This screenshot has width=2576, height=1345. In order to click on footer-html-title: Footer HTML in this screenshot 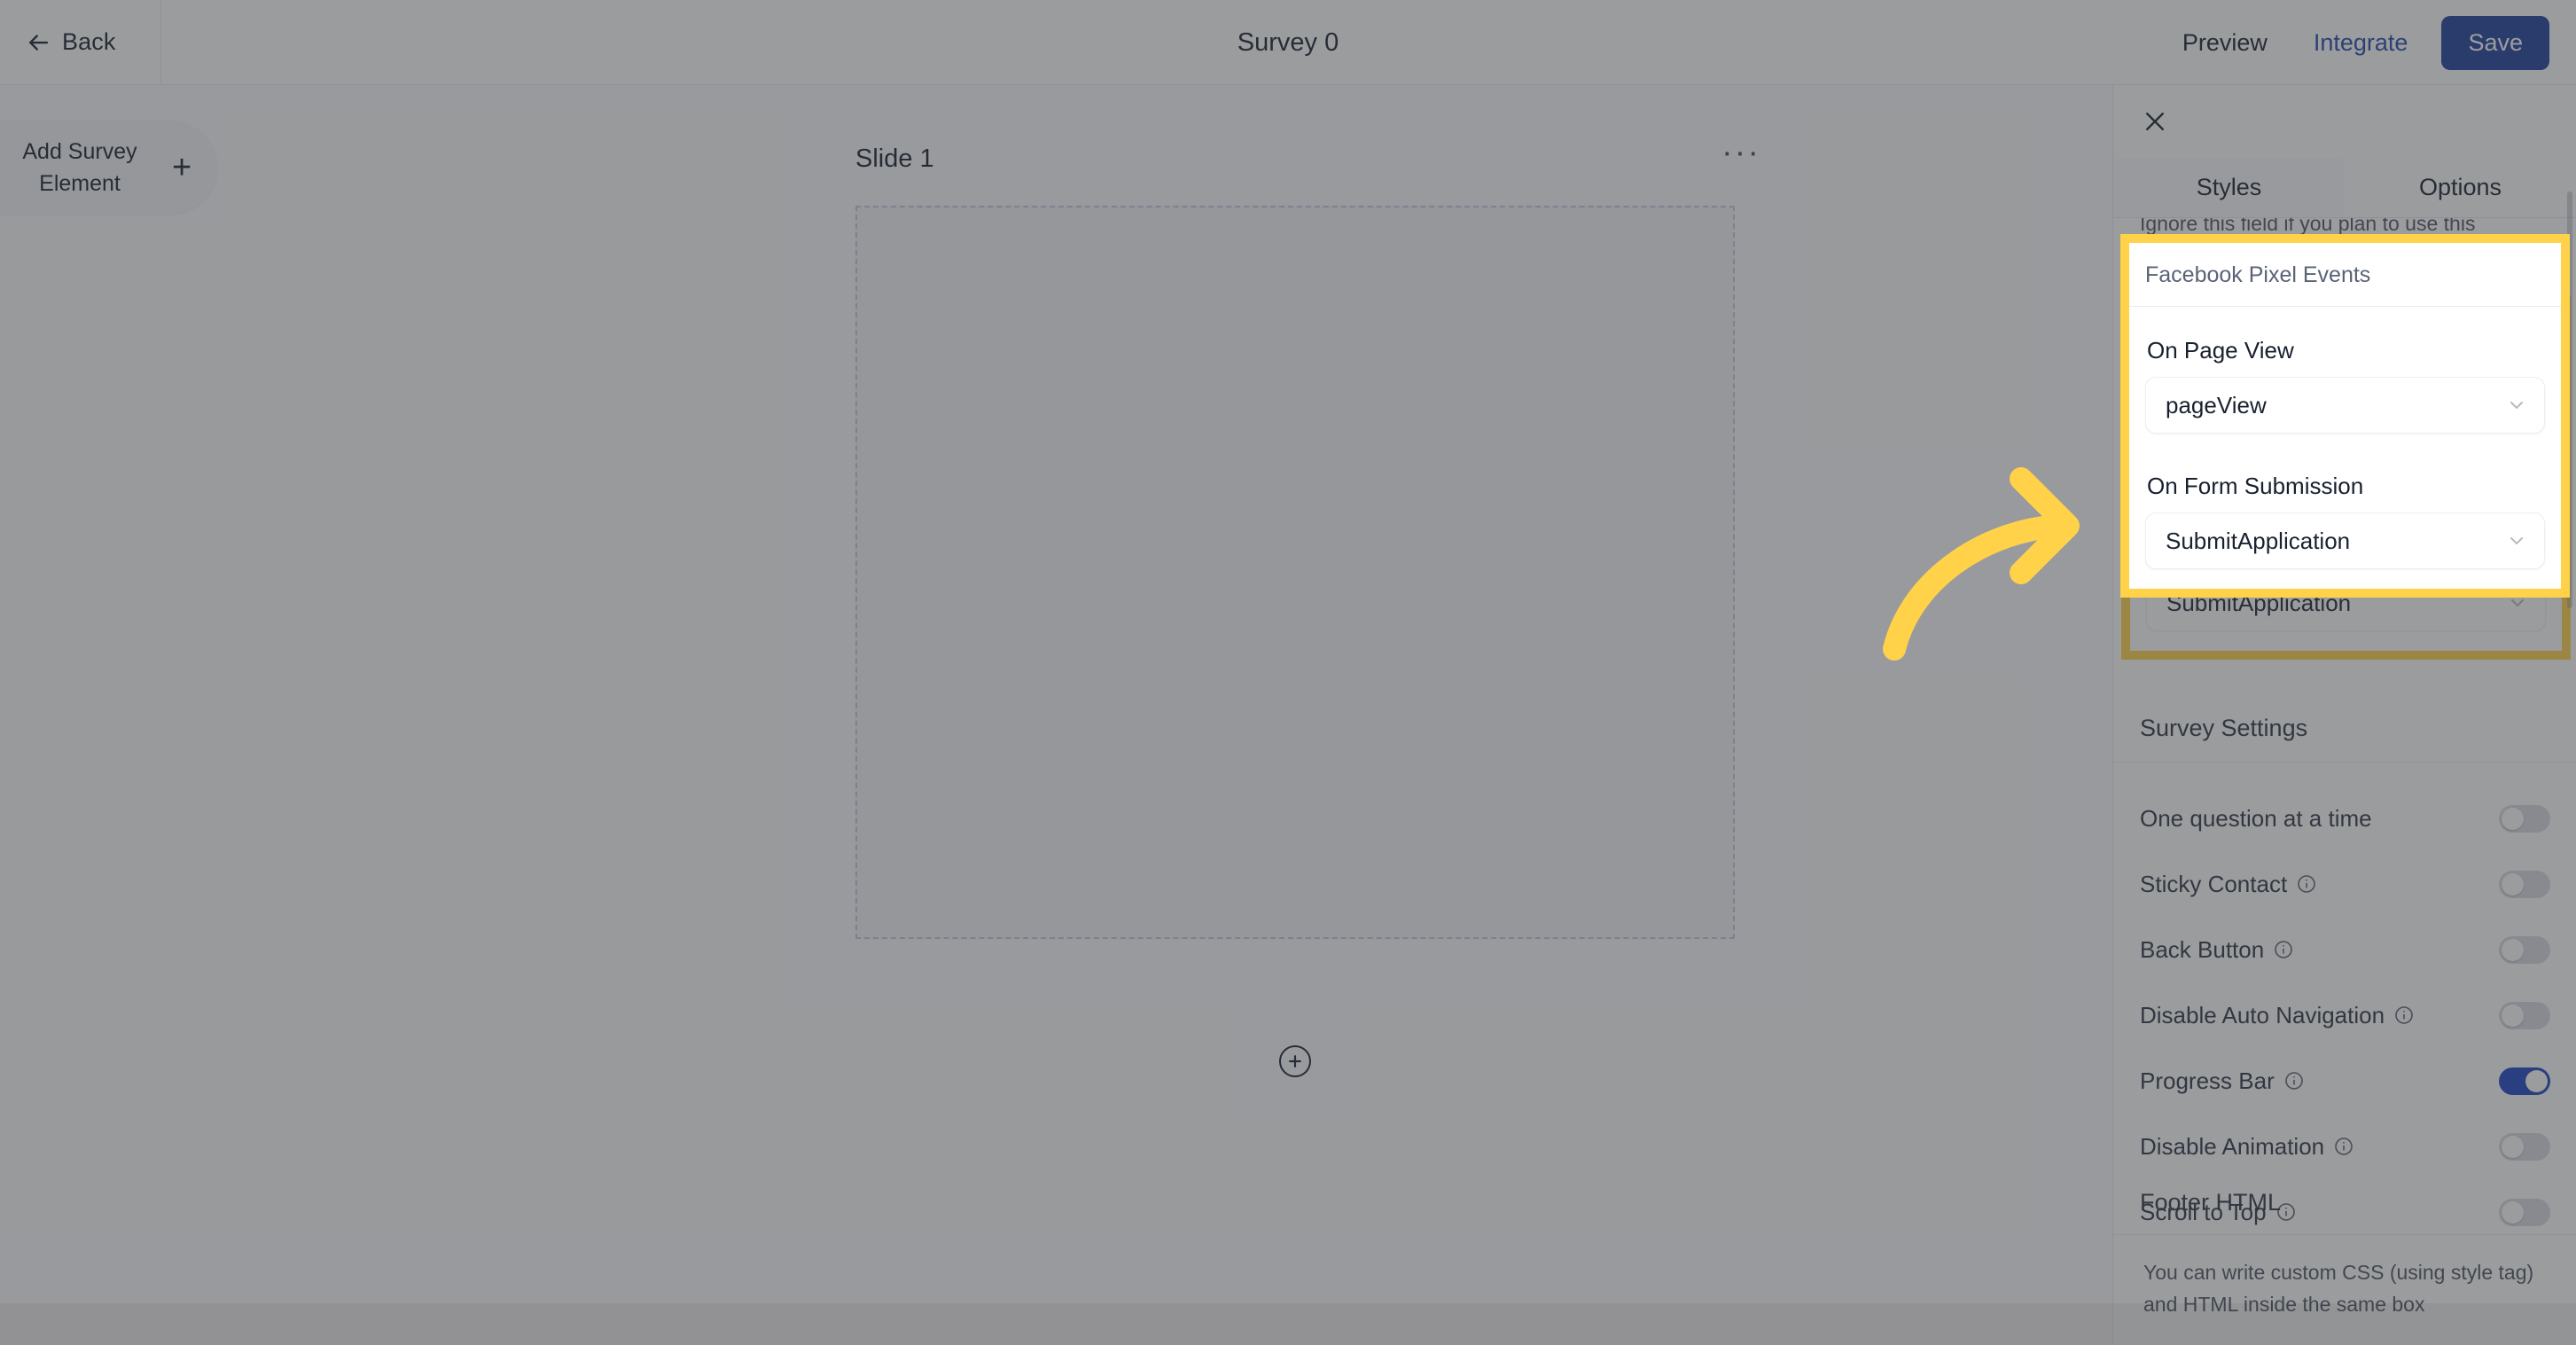, I will do `click(2344, 1212)`.